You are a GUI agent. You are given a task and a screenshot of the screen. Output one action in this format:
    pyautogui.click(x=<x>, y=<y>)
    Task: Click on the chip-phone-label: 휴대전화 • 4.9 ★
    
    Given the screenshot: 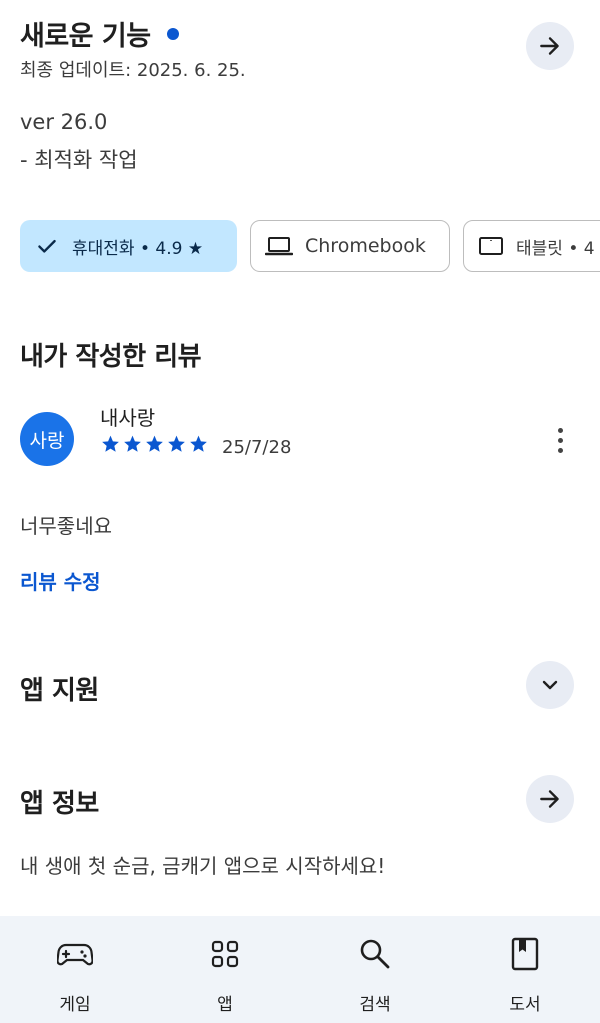 What is the action you would take?
    pyautogui.click(x=138, y=248)
    